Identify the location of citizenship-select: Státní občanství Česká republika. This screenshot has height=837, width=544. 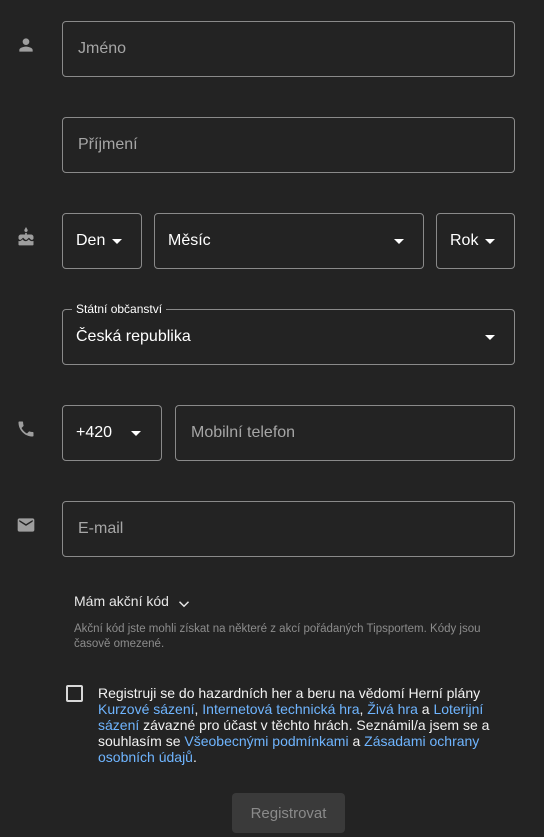
(288, 333).